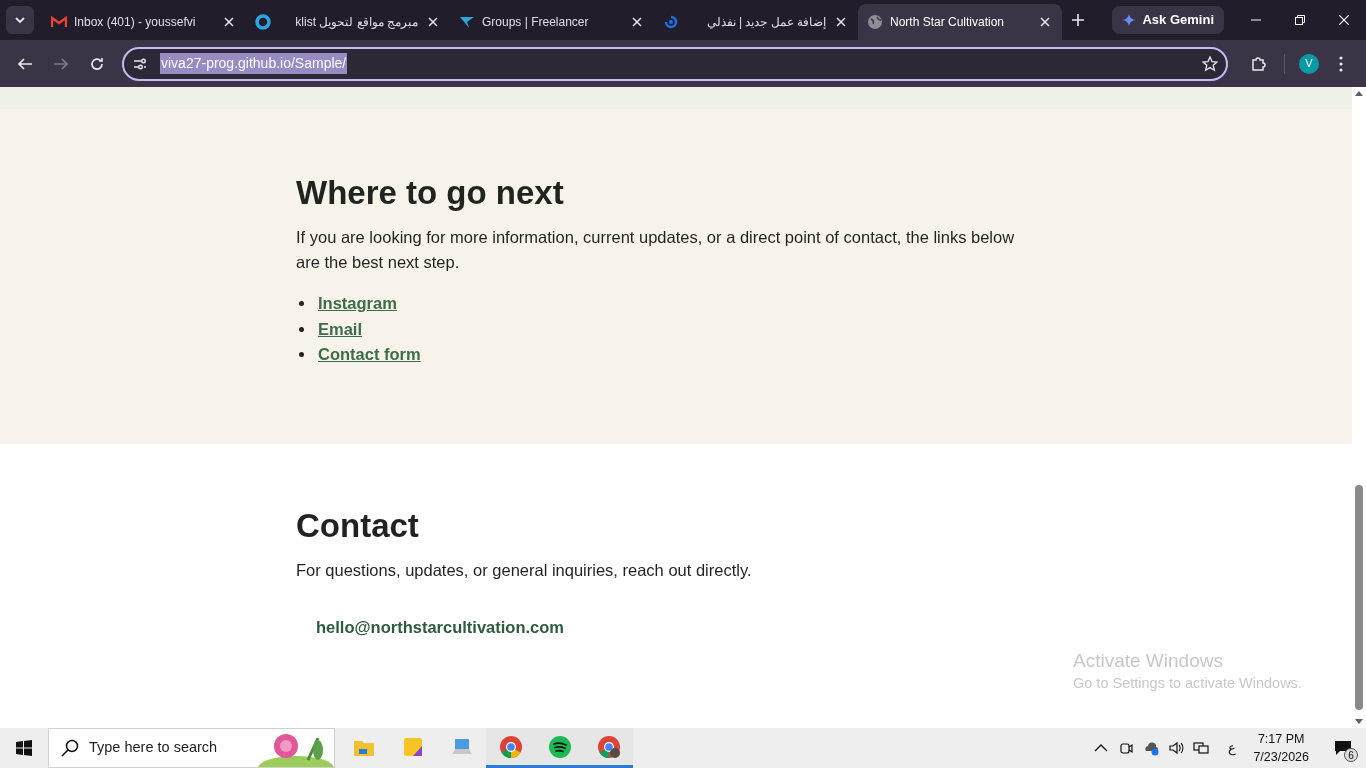 The image size is (1366, 768). What do you see at coordinates (765, 22) in the screenshot?
I see `tab-title: إضافة عمل جديد | نفذلي` at bounding box center [765, 22].